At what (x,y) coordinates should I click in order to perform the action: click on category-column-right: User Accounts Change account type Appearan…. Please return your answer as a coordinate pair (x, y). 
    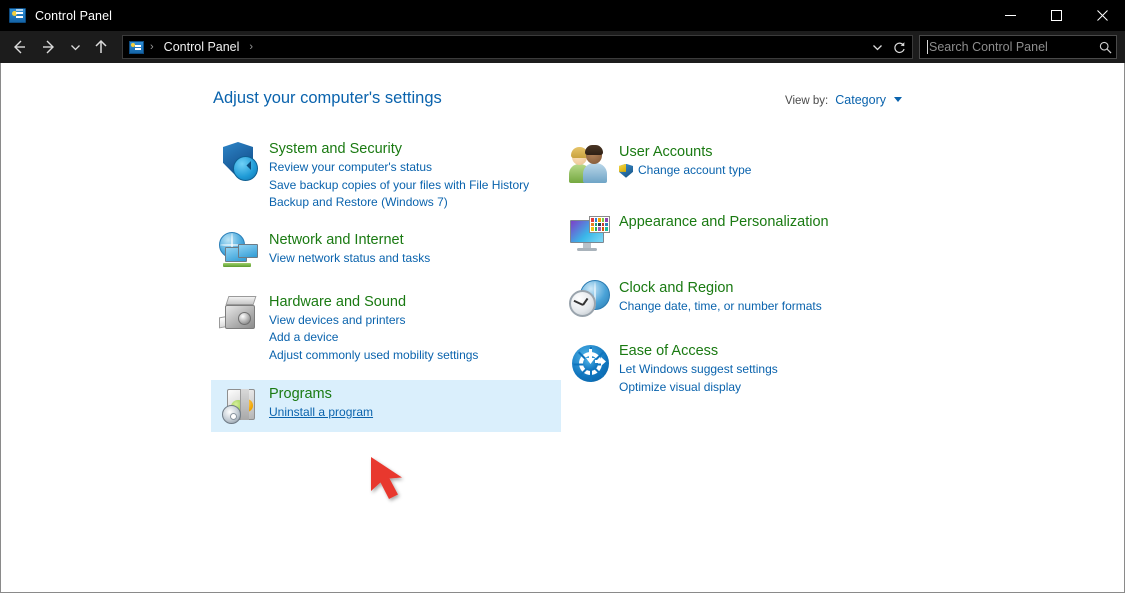
    Looking at the image, I should click on (736, 265).